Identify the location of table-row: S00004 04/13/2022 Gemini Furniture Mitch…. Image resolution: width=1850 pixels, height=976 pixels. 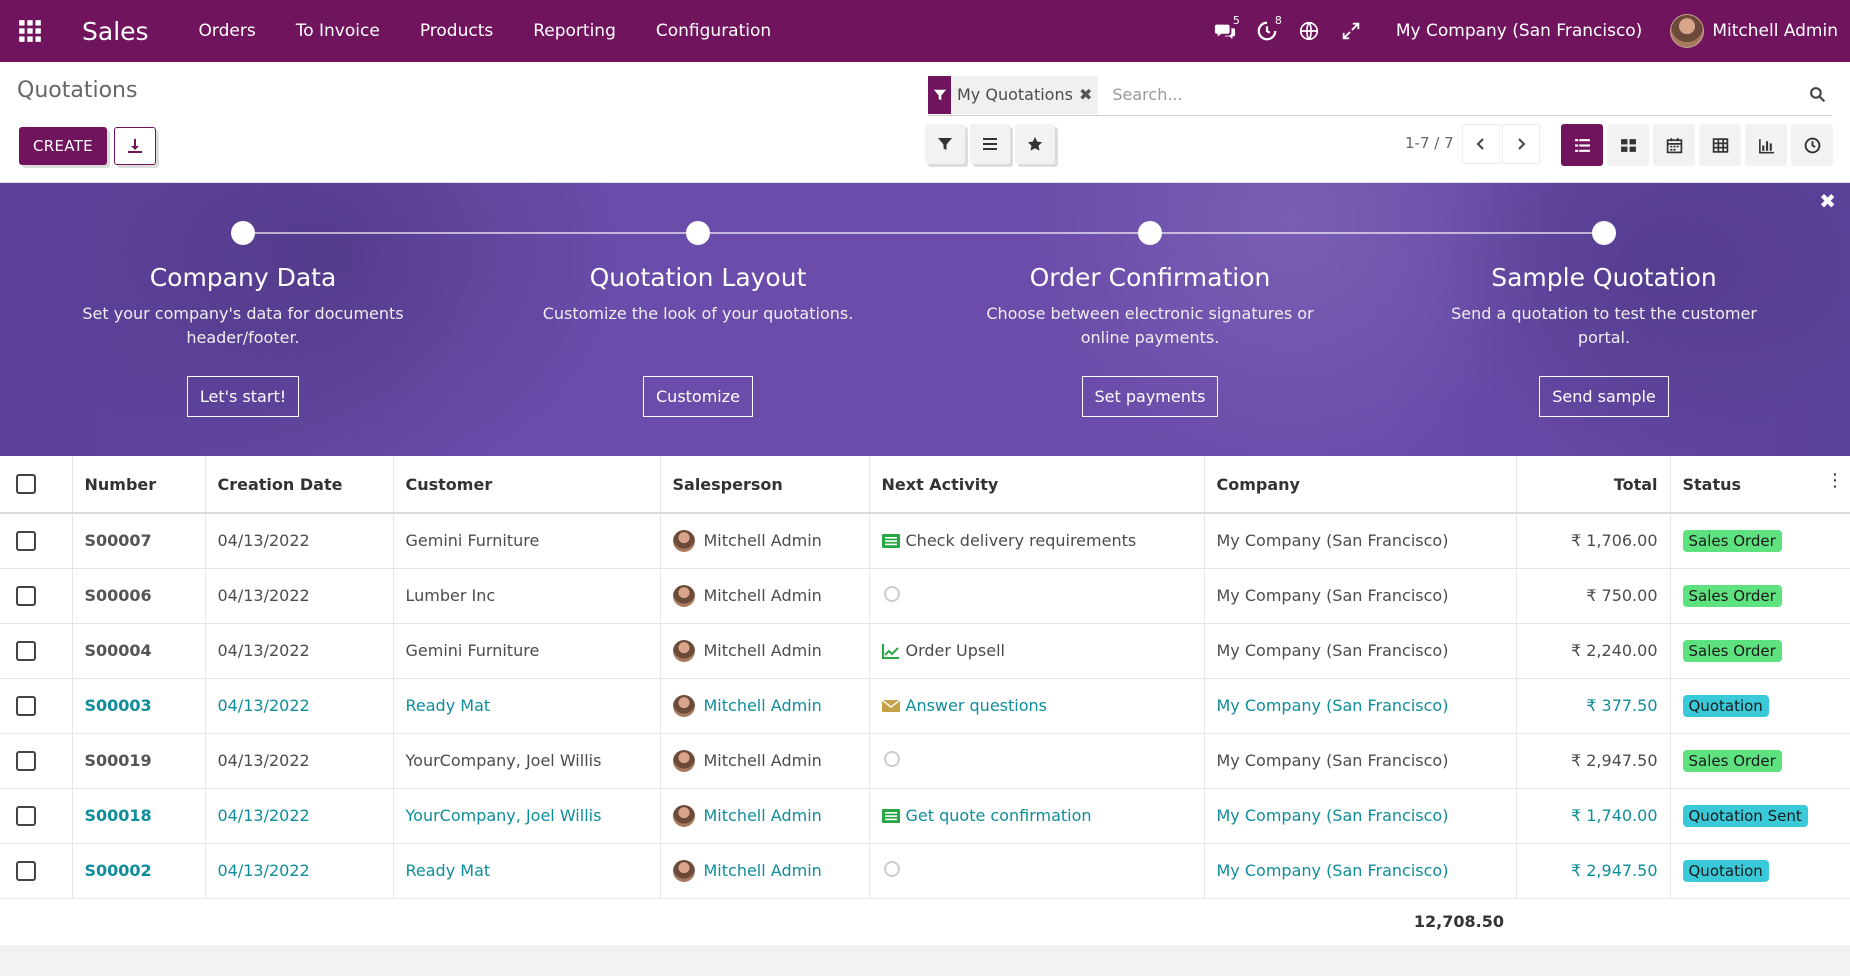
(925, 651).